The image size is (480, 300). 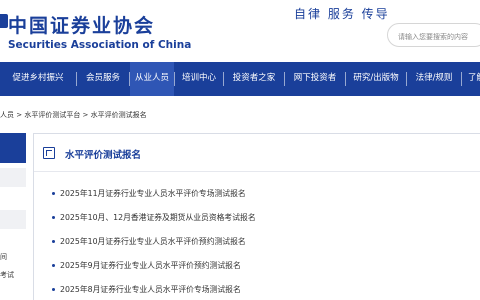 I want to click on nav-item-investor-home: 投资者之家, so click(x=254, y=79).